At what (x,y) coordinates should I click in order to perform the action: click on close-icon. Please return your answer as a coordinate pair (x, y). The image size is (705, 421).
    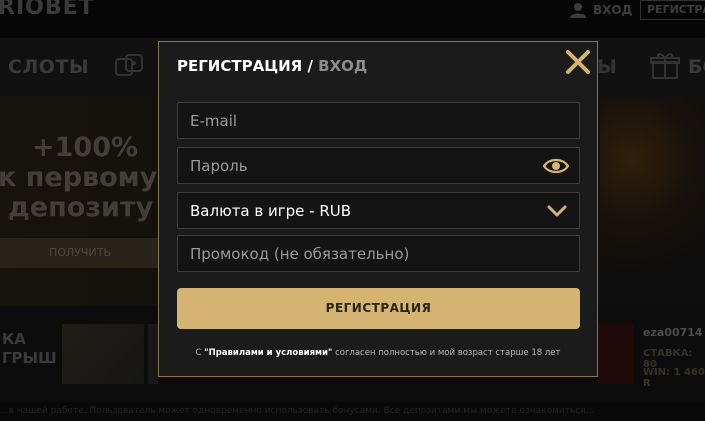
    Looking at the image, I should click on (578, 62).